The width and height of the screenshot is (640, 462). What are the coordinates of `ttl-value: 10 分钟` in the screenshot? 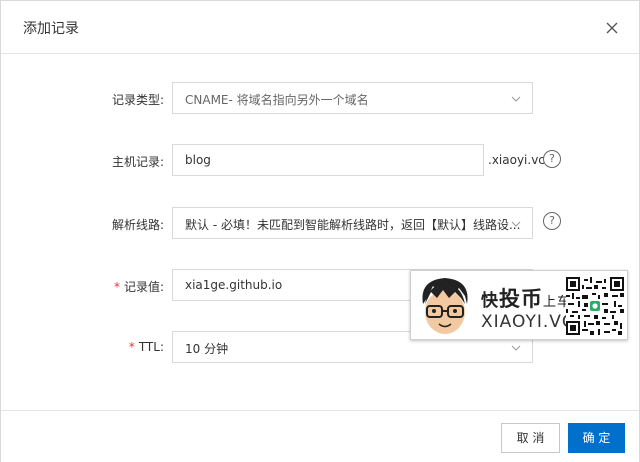 It's located at (207, 349).